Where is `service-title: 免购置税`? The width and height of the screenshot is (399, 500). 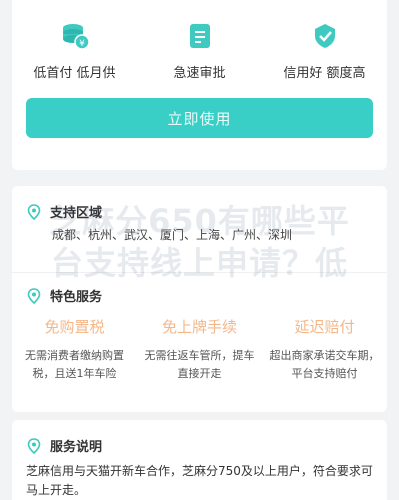
service-title: 免购置税 is located at coordinates (74, 327).